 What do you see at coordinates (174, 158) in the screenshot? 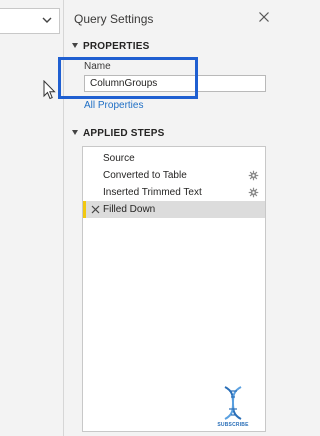
I see `step-source: Source` at bounding box center [174, 158].